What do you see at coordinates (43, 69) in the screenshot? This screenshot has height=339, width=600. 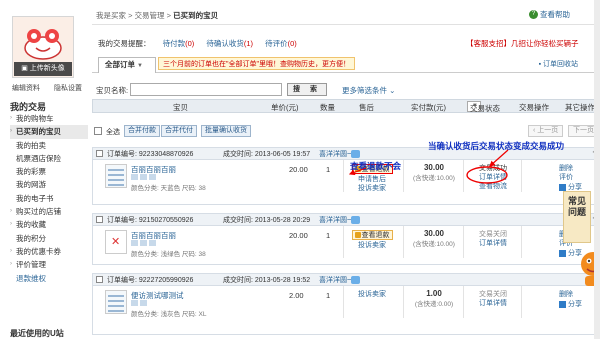 I see `upload-avatar-button: ▣ 上传新头像` at bounding box center [43, 69].